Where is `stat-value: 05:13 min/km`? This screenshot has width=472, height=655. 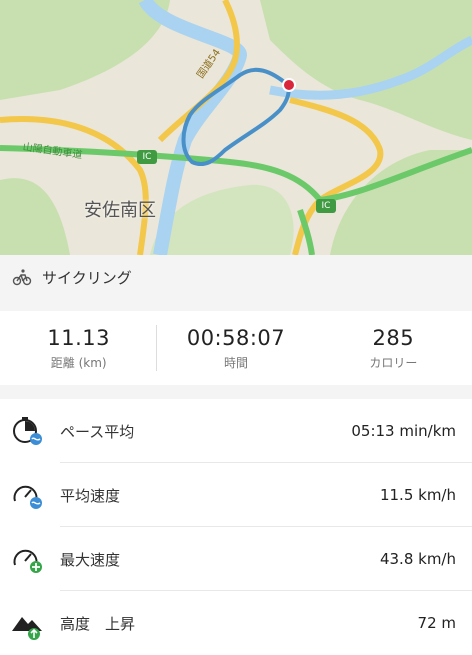 stat-value: 05:13 min/km is located at coordinates (403, 431).